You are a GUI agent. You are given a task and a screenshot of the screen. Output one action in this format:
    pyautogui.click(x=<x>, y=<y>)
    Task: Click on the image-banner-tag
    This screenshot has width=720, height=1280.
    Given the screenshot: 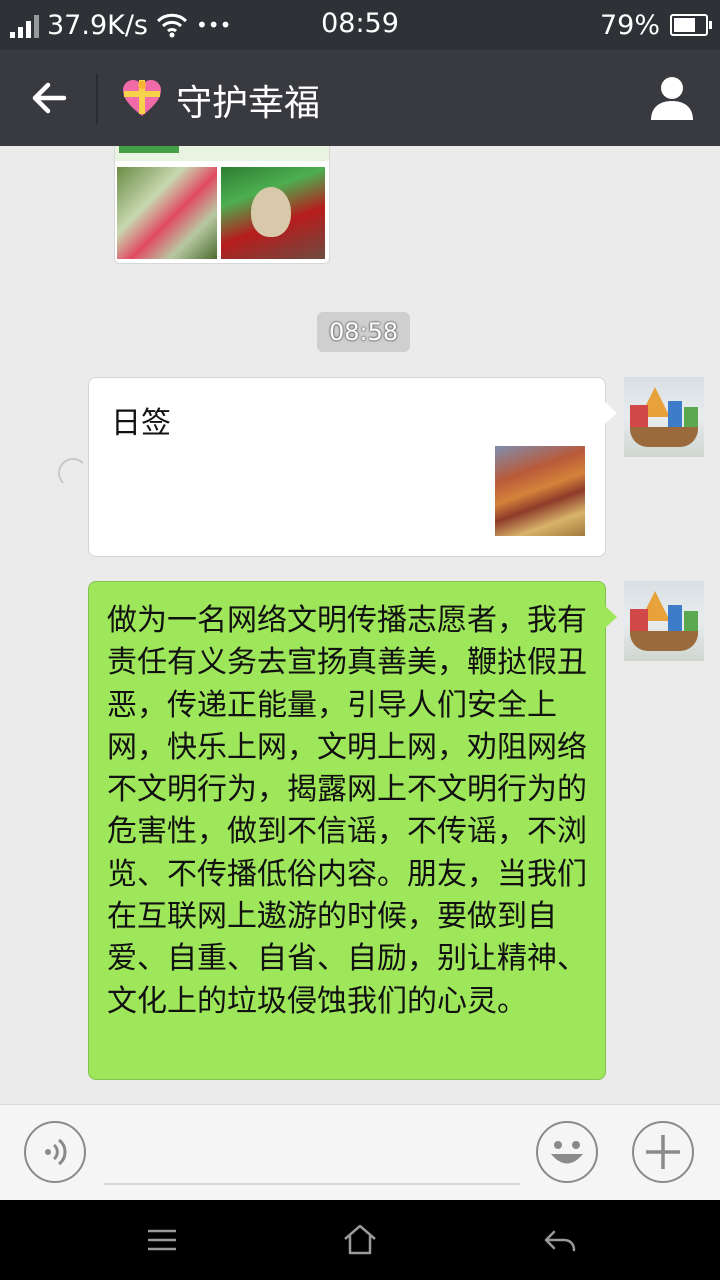 What is the action you would take?
    pyautogui.click(x=149, y=149)
    